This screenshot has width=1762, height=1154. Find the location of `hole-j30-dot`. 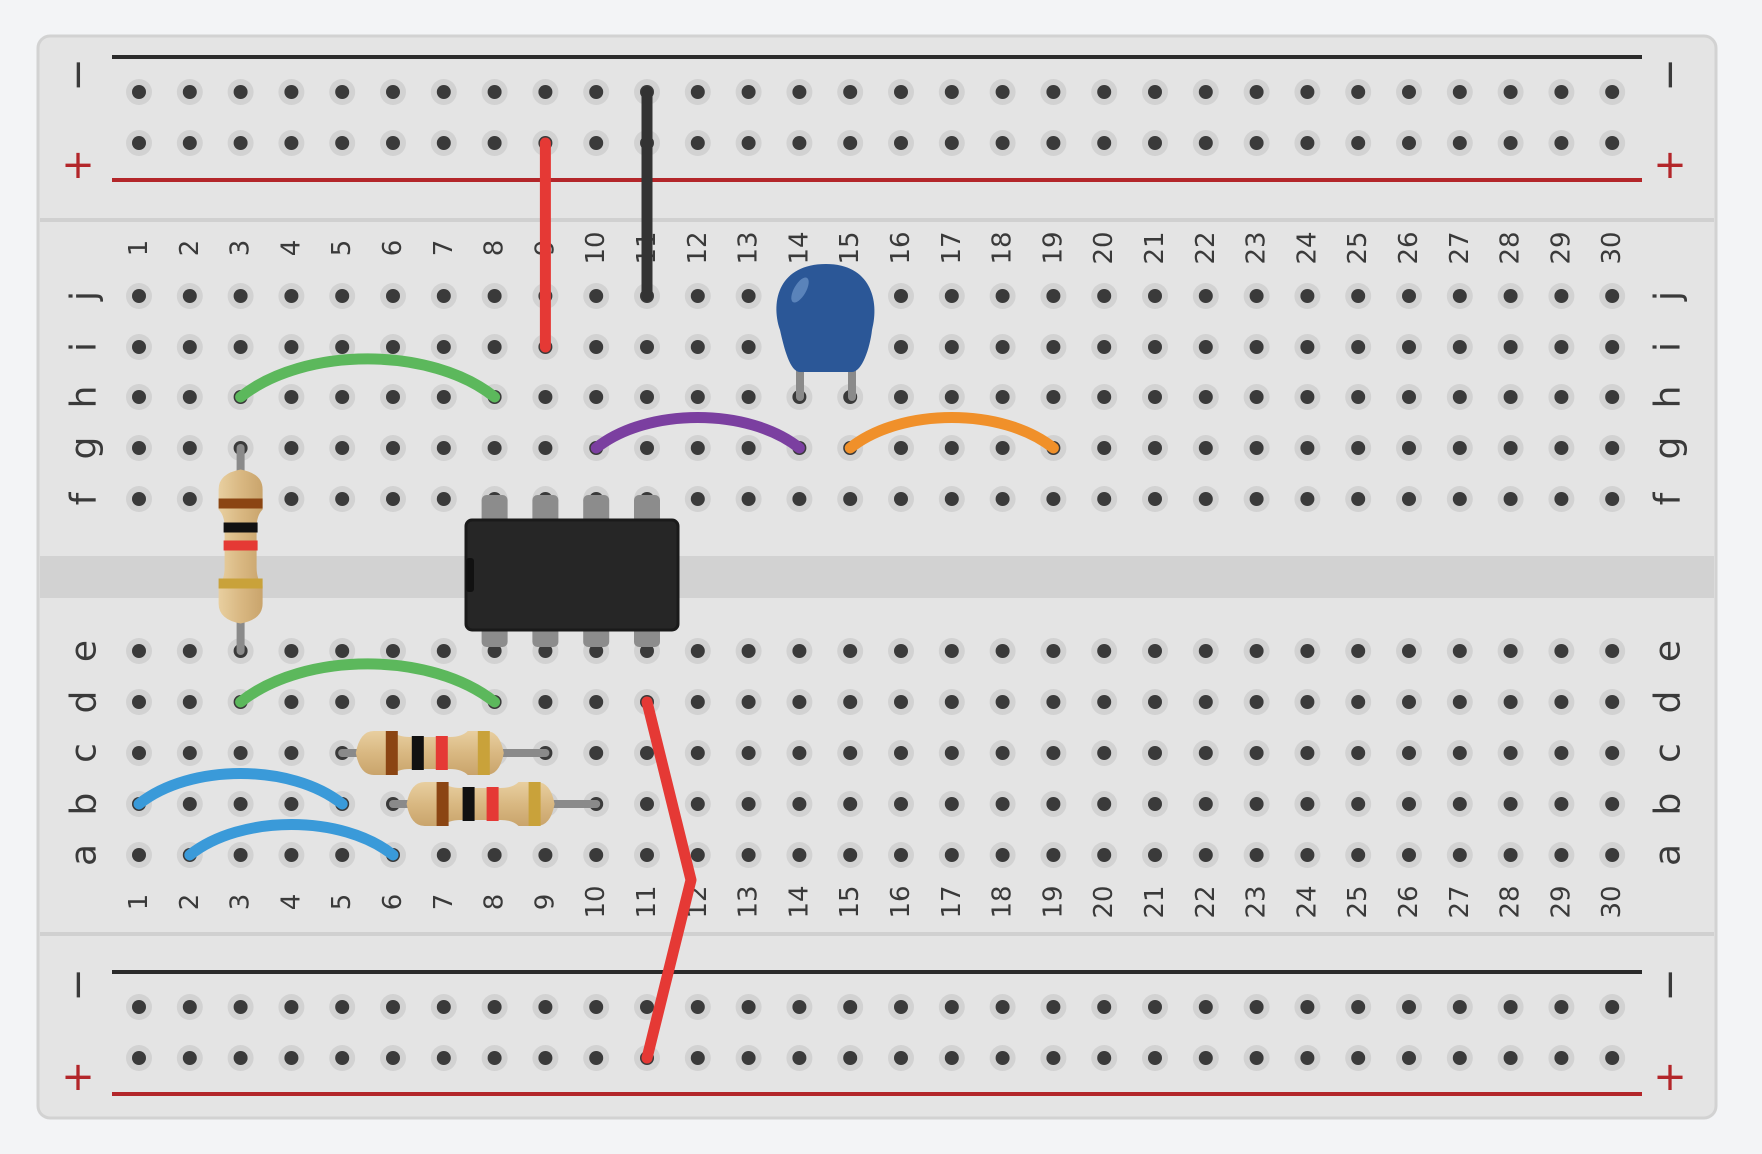

hole-j30-dot is located at coordinates (1612, 296).